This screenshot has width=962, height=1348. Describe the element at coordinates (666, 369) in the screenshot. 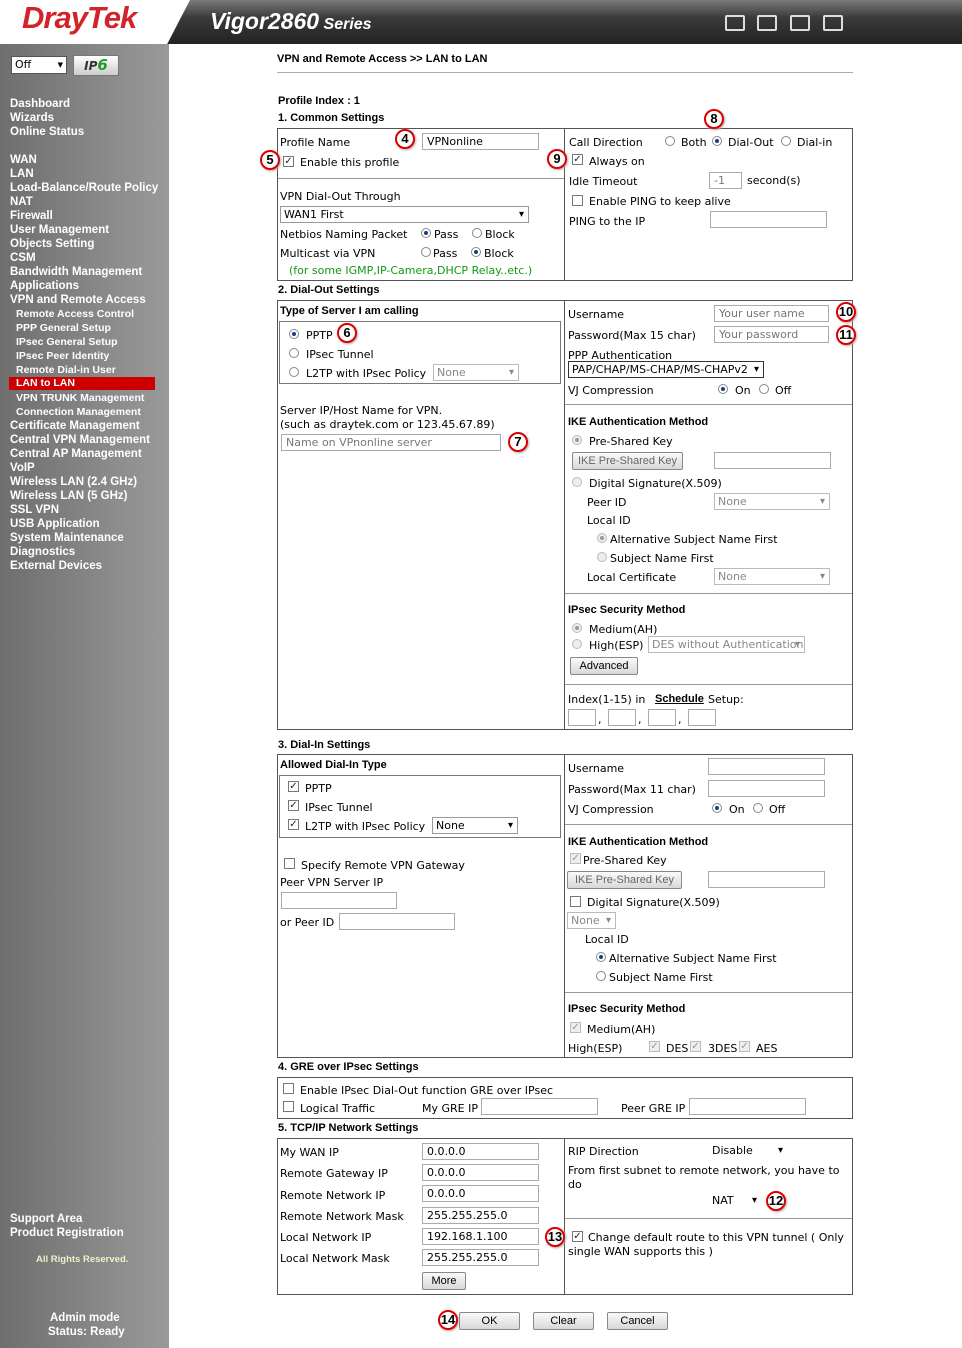

I see `ppp-auth-select: PAP/CHAP/MS-CHAP/MS-CHAPv2` at that location.